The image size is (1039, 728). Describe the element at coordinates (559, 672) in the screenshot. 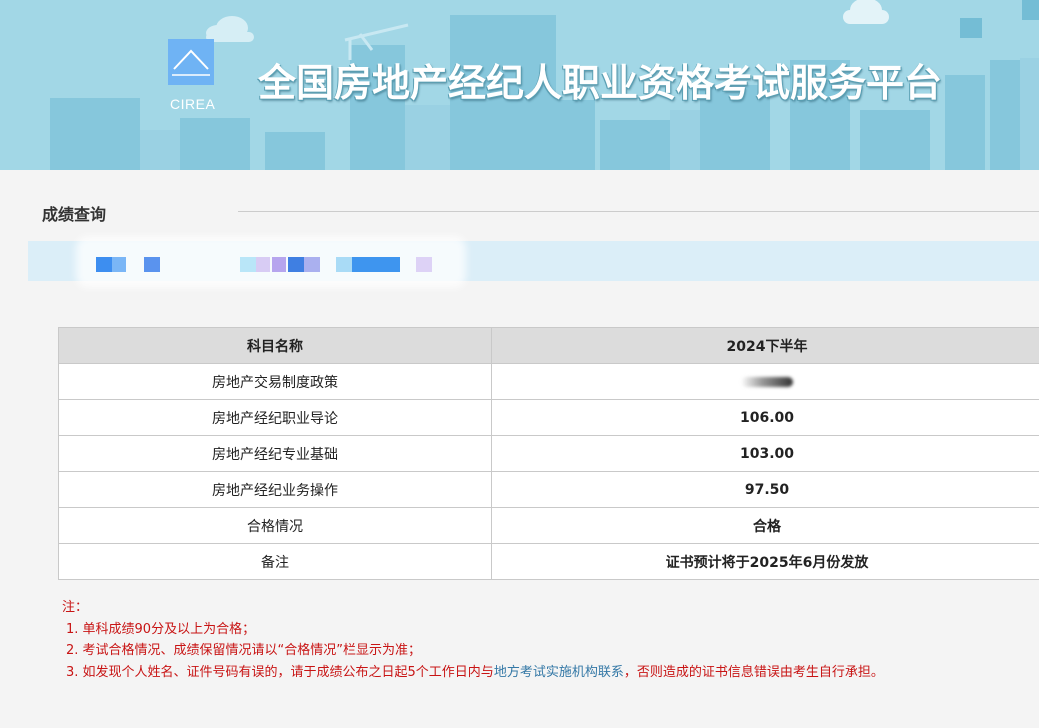

I see `local-exam-authority-link: 地方考试实施机构联系` at that location.